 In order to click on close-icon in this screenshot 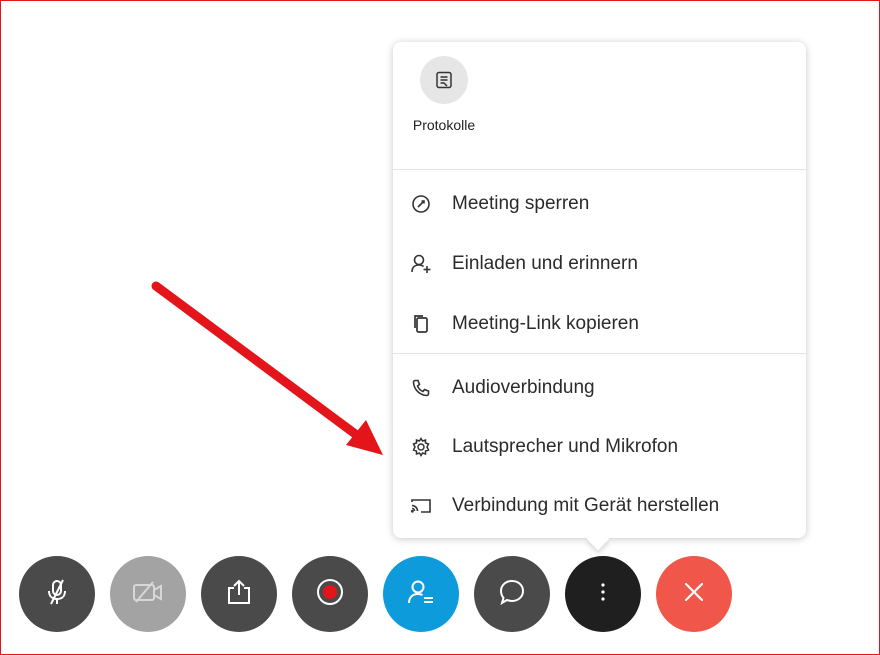, I will do `click(694, 594)`.